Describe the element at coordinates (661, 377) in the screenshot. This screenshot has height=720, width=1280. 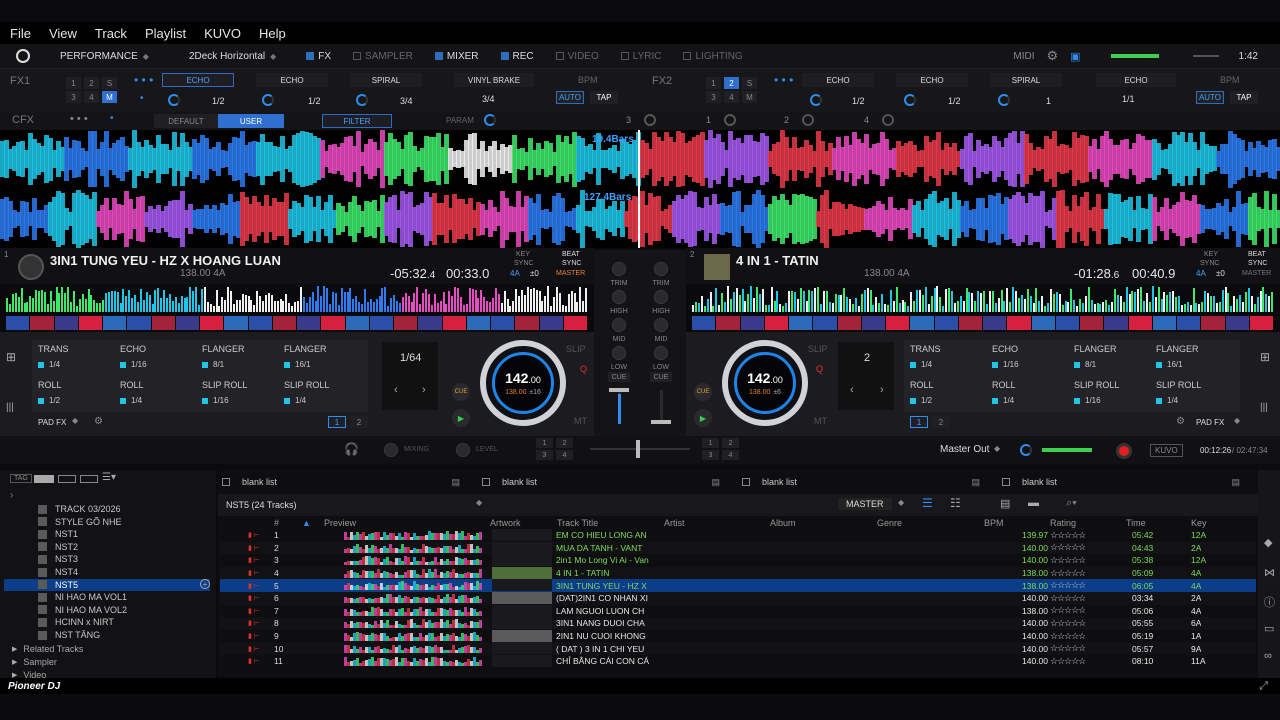
I see `ch2-cue-button: CUE` at that location.